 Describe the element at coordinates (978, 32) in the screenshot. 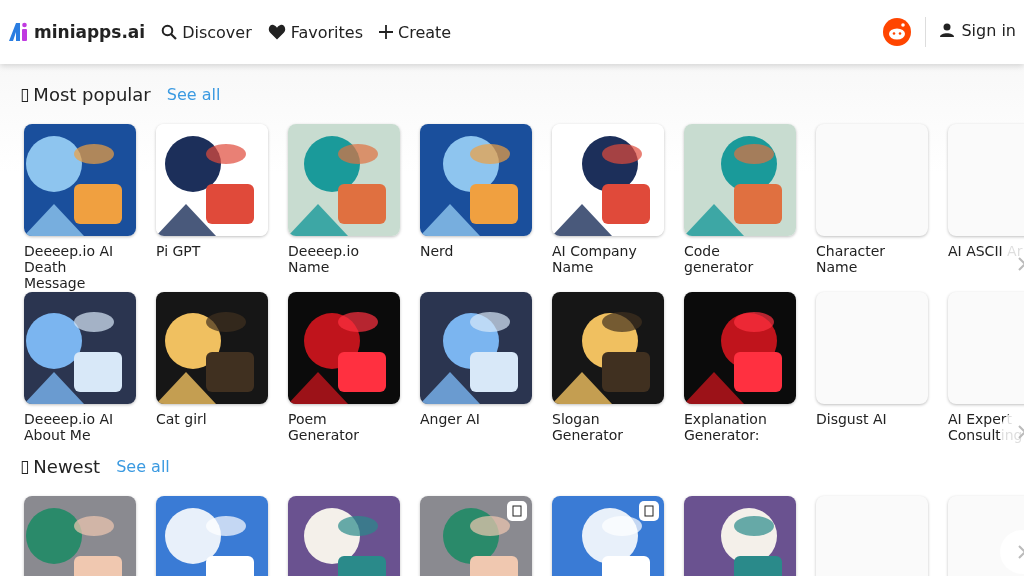

I see `sign-in-link: Sign in` at that location.